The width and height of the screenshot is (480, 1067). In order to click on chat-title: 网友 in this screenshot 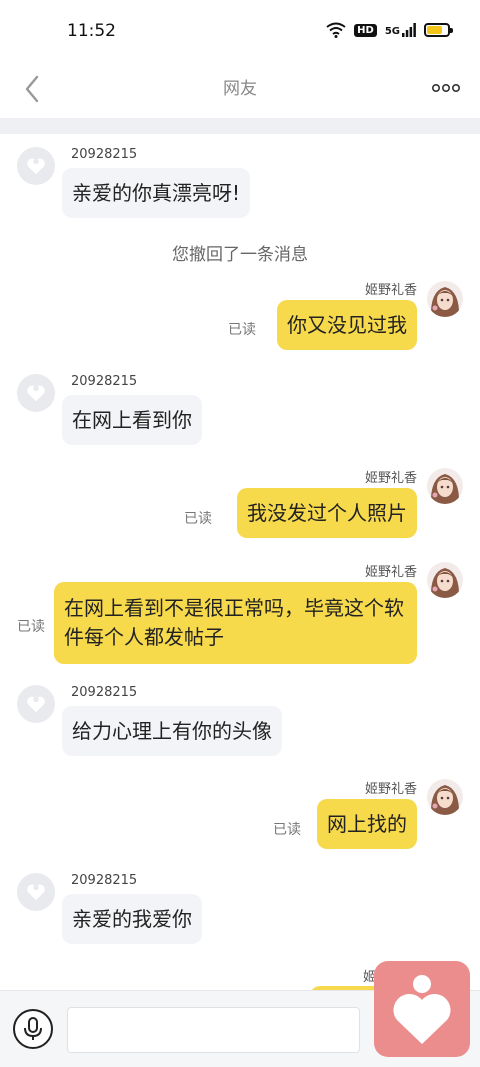, I will do `click(240, 89)`.